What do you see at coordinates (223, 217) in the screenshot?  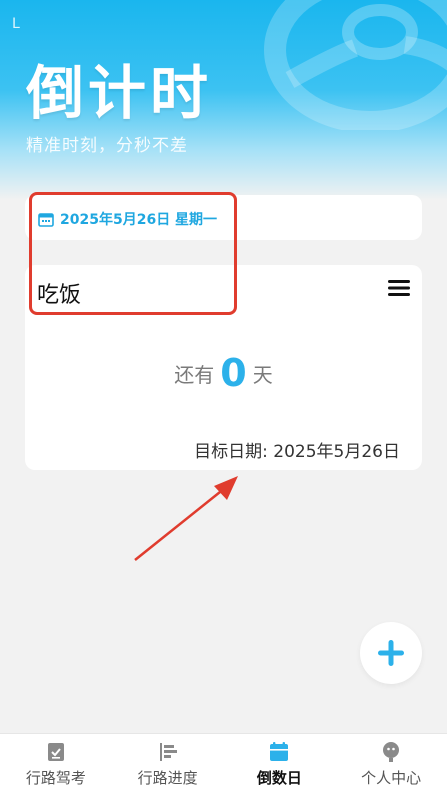 I see `current-date-card: 2025年5月26日 星期一` at bounding box center [223, 217].